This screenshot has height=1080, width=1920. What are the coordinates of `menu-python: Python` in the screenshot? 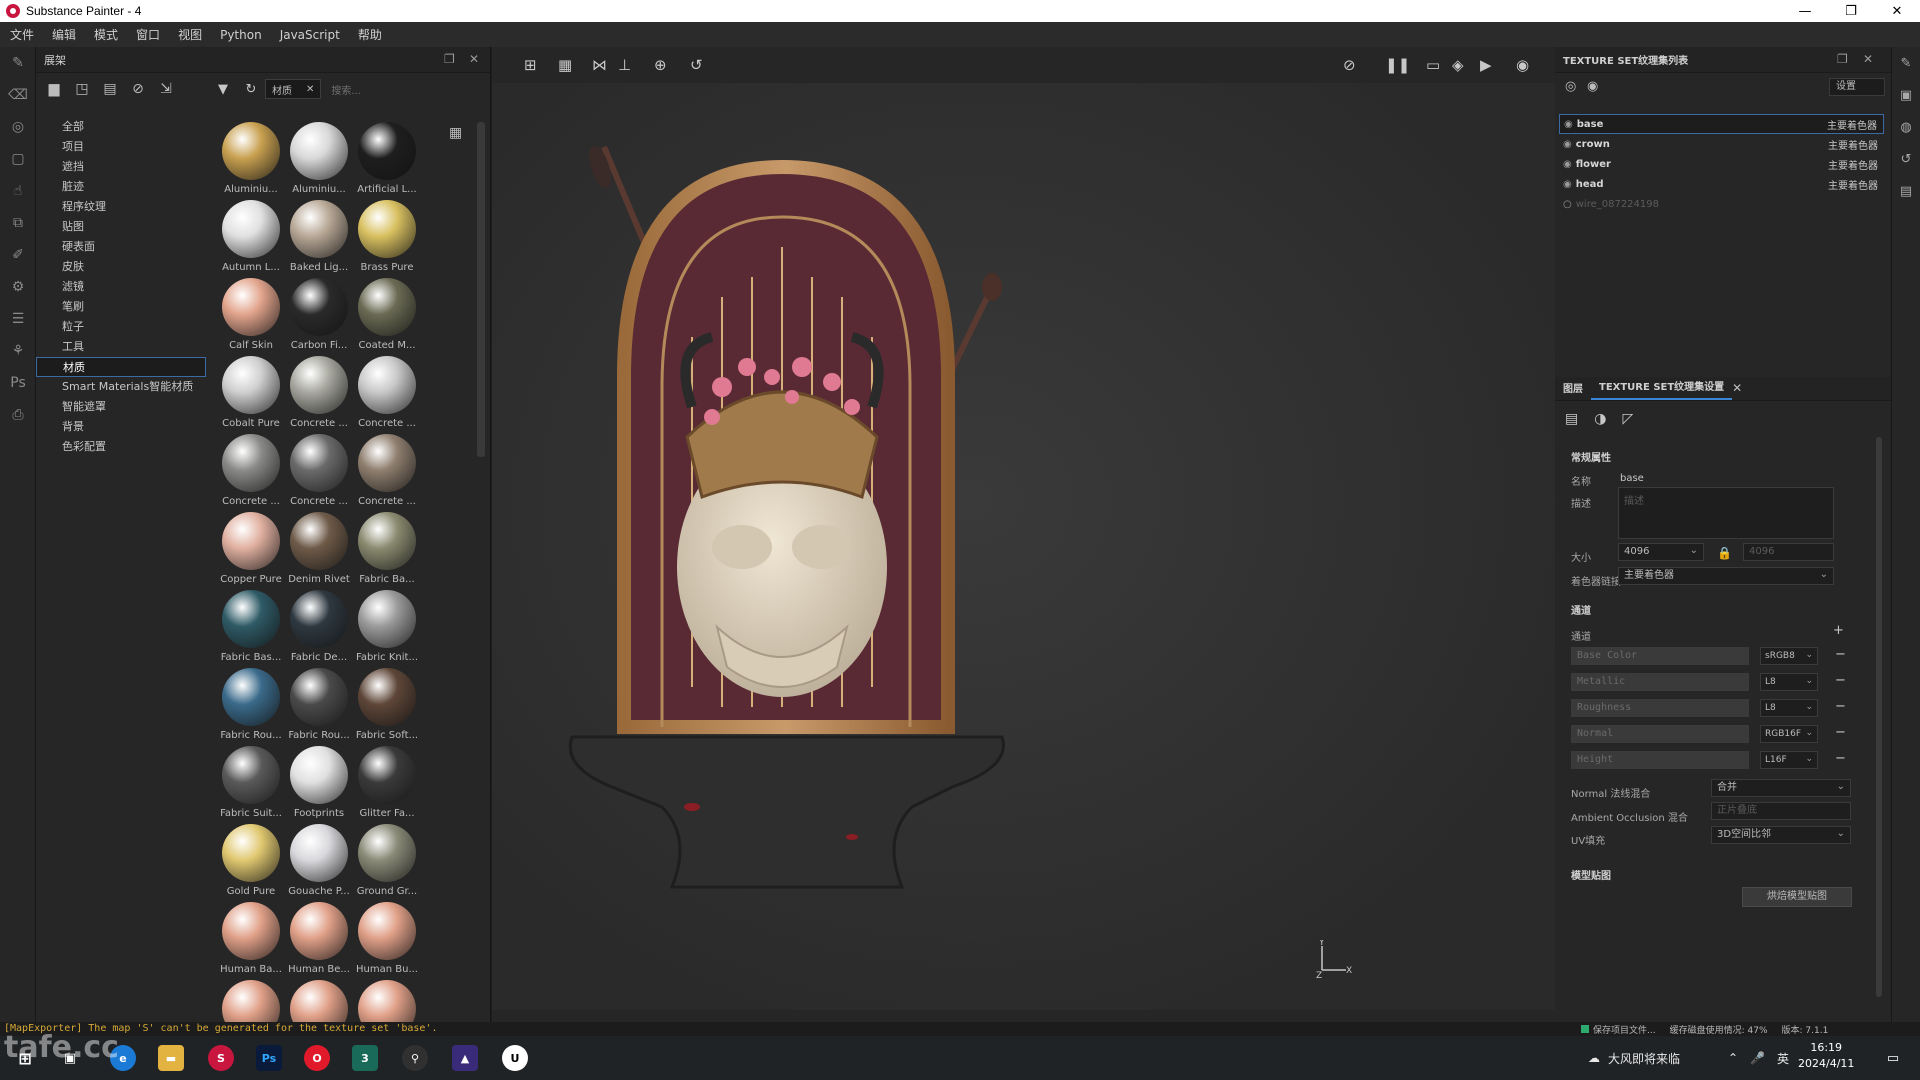 It's located at (241, 35).